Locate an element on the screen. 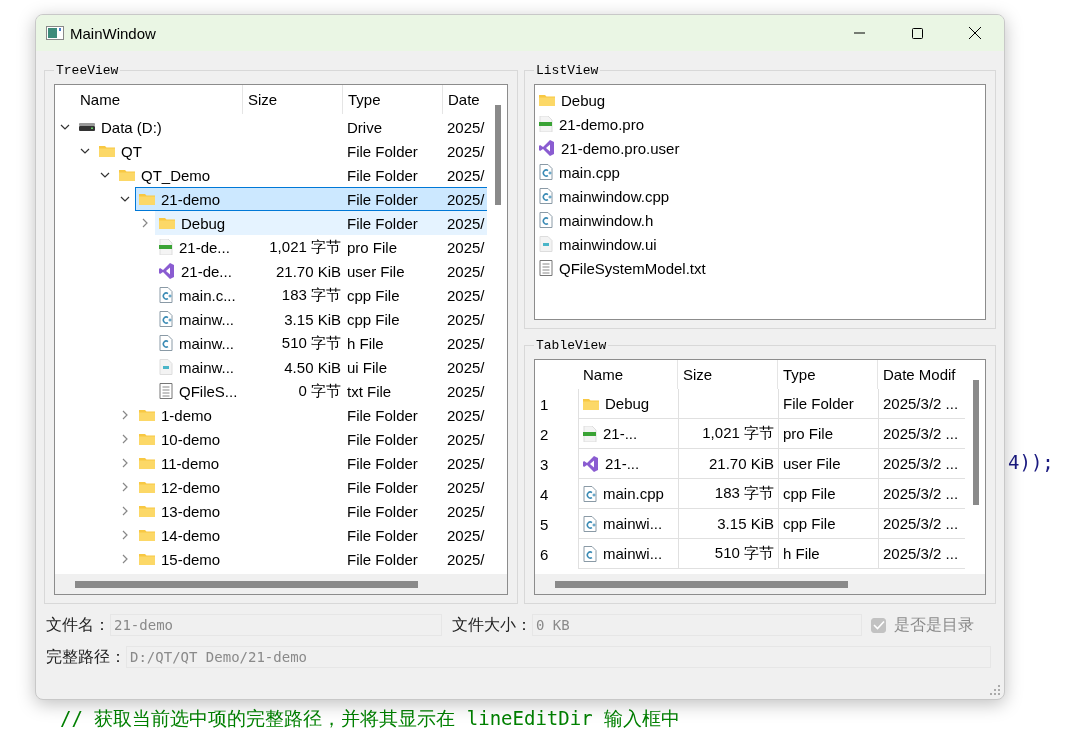 Image resolution: width=1076 pixels, height=733 pixels. tree-row: QFileS... 0 字节 txt File 2025/ is located at coordinates (321, 391).